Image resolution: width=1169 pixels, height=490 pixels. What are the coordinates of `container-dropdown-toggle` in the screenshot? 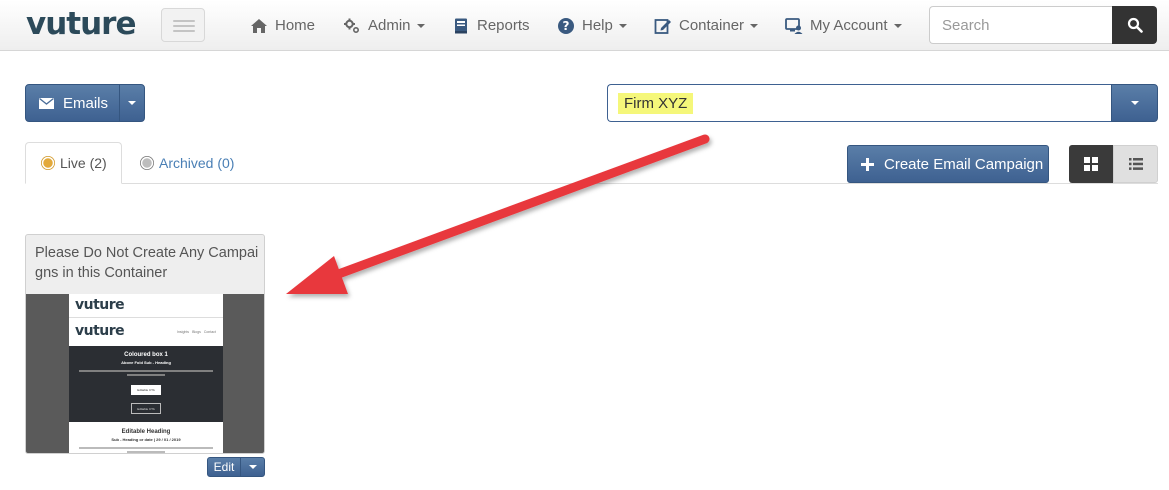 It's located at (1134, 103).